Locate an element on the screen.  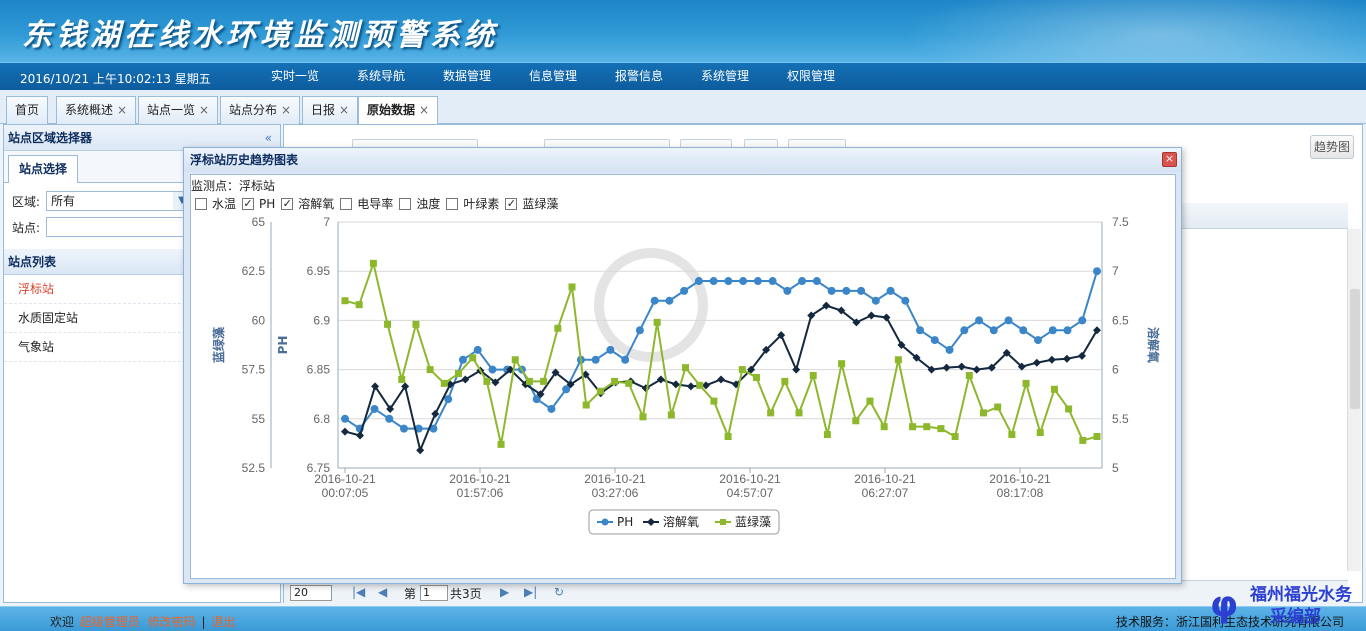
tab-item: 站点分布 × is located at coordinates (260, 110).